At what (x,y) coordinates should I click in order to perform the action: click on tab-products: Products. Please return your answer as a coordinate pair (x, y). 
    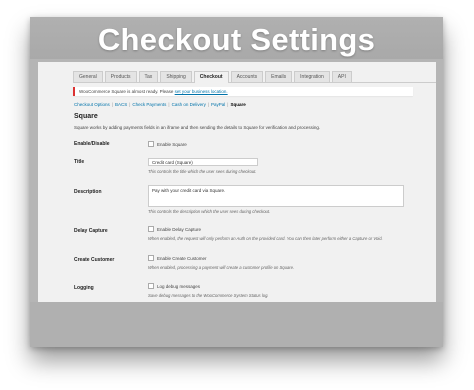
    Looking at the image, I should click on (120, 76).